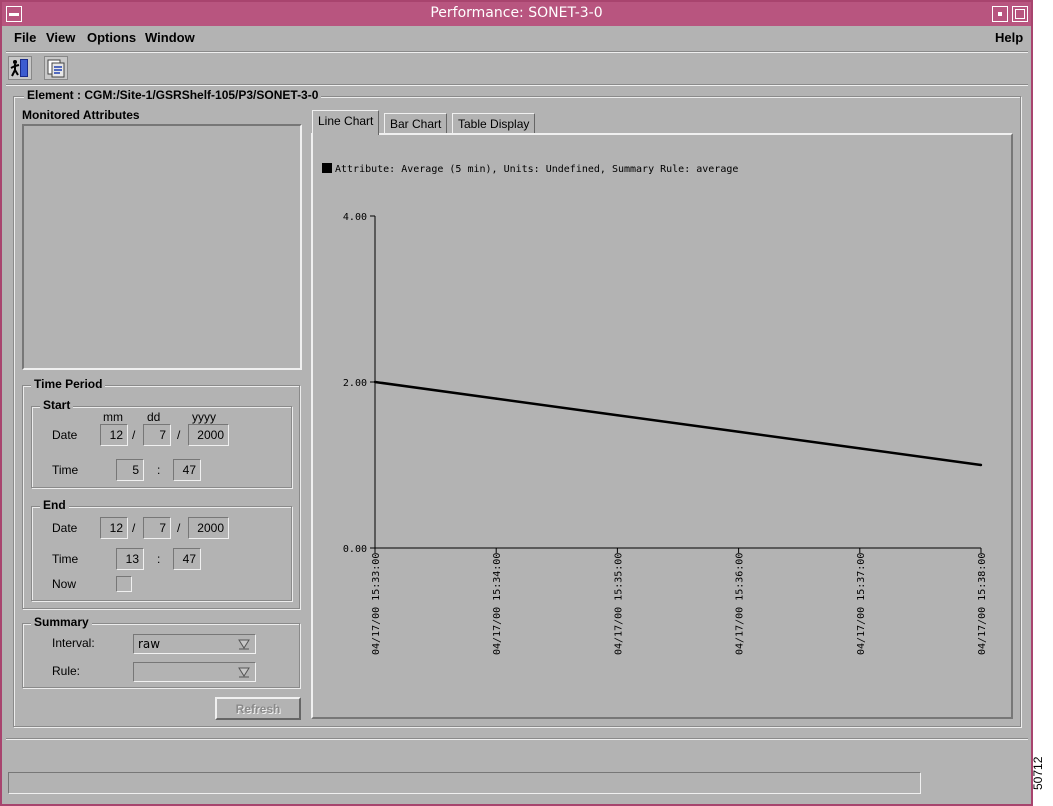  What do you see at coordinates (114, 435) in the screenshot?
I see `start-month-field: 12` at bounding box center [114, 435].